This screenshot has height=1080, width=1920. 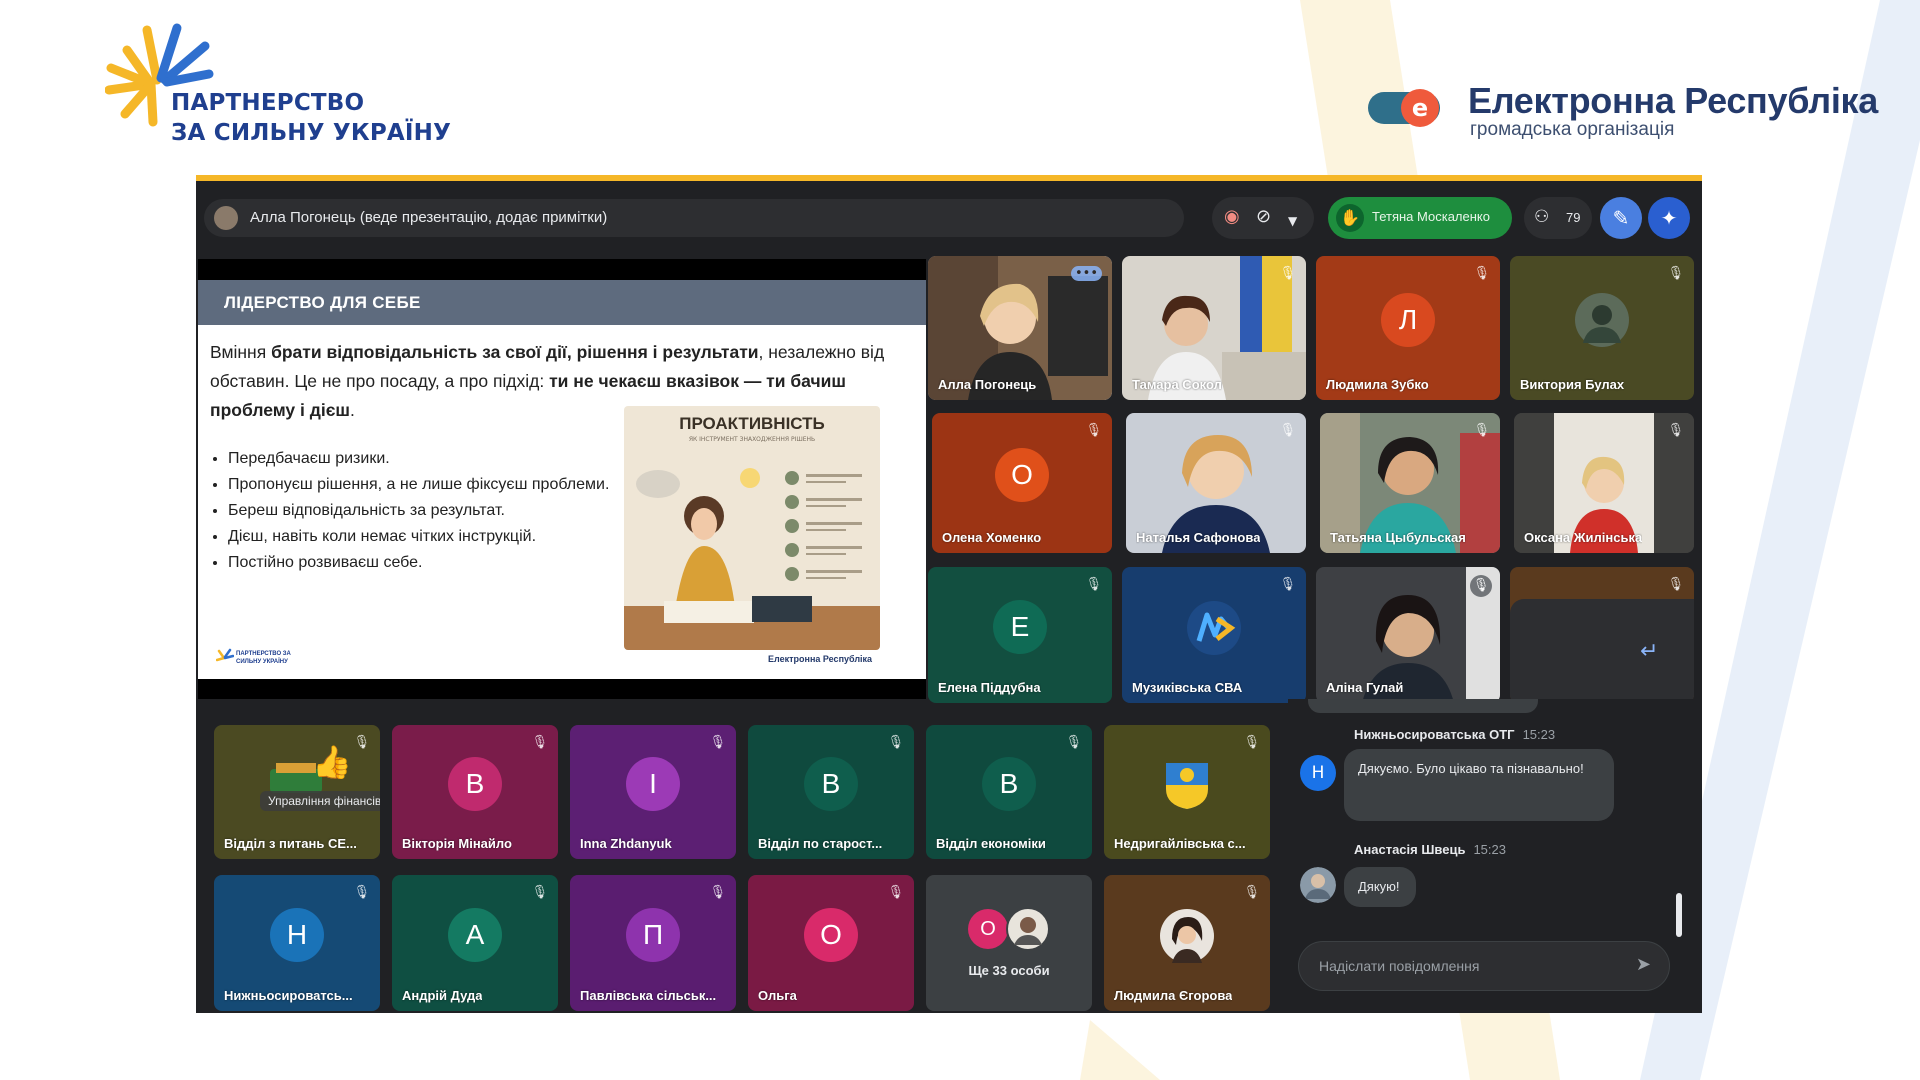 What do you see at coordinates (1318, 885) in the screenshot?
I see `chat-avatar` at bounding box center [1318, 885].